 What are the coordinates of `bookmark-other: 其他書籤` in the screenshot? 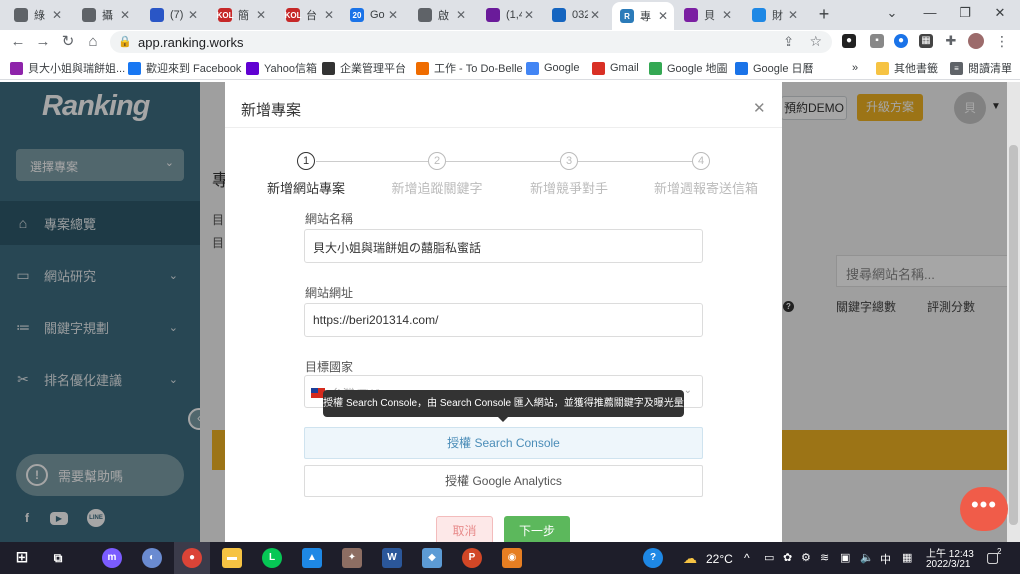 It's located at (907, 68).